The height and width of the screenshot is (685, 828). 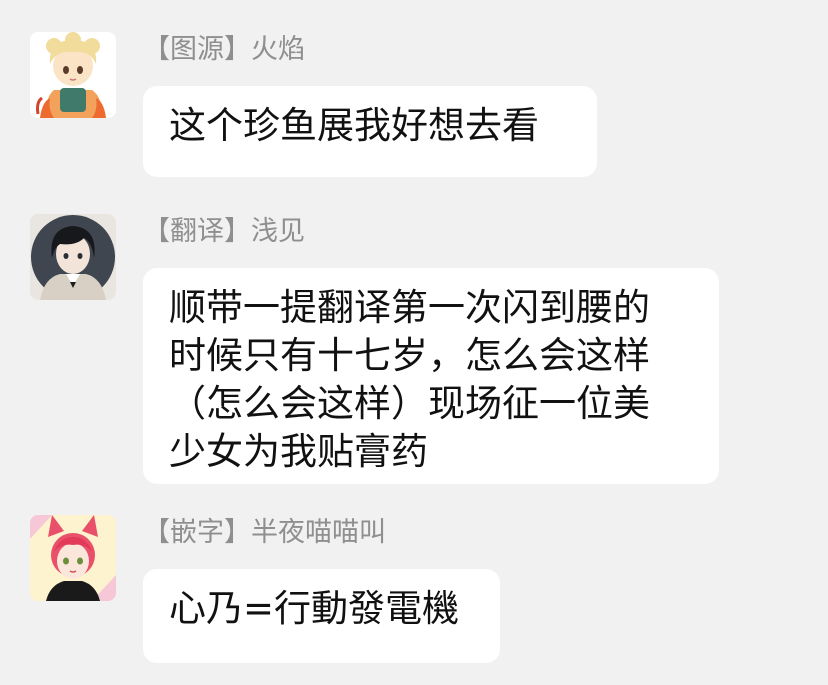 I want to click on message-bubble: 这个珍鱼展我好想去看, so click(x=370, y=131).